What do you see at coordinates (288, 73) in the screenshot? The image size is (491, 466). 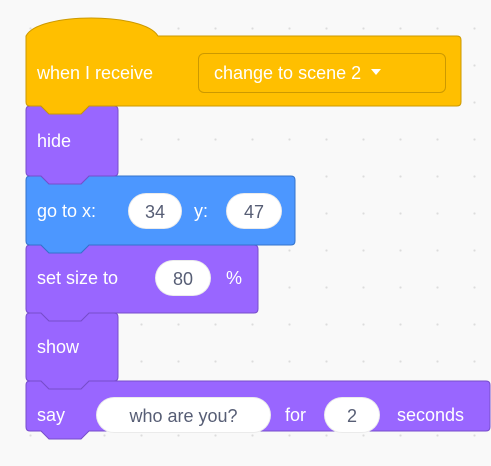 I see `broadcast-message-value: change to scene 2` at bounding box center [288, 73].